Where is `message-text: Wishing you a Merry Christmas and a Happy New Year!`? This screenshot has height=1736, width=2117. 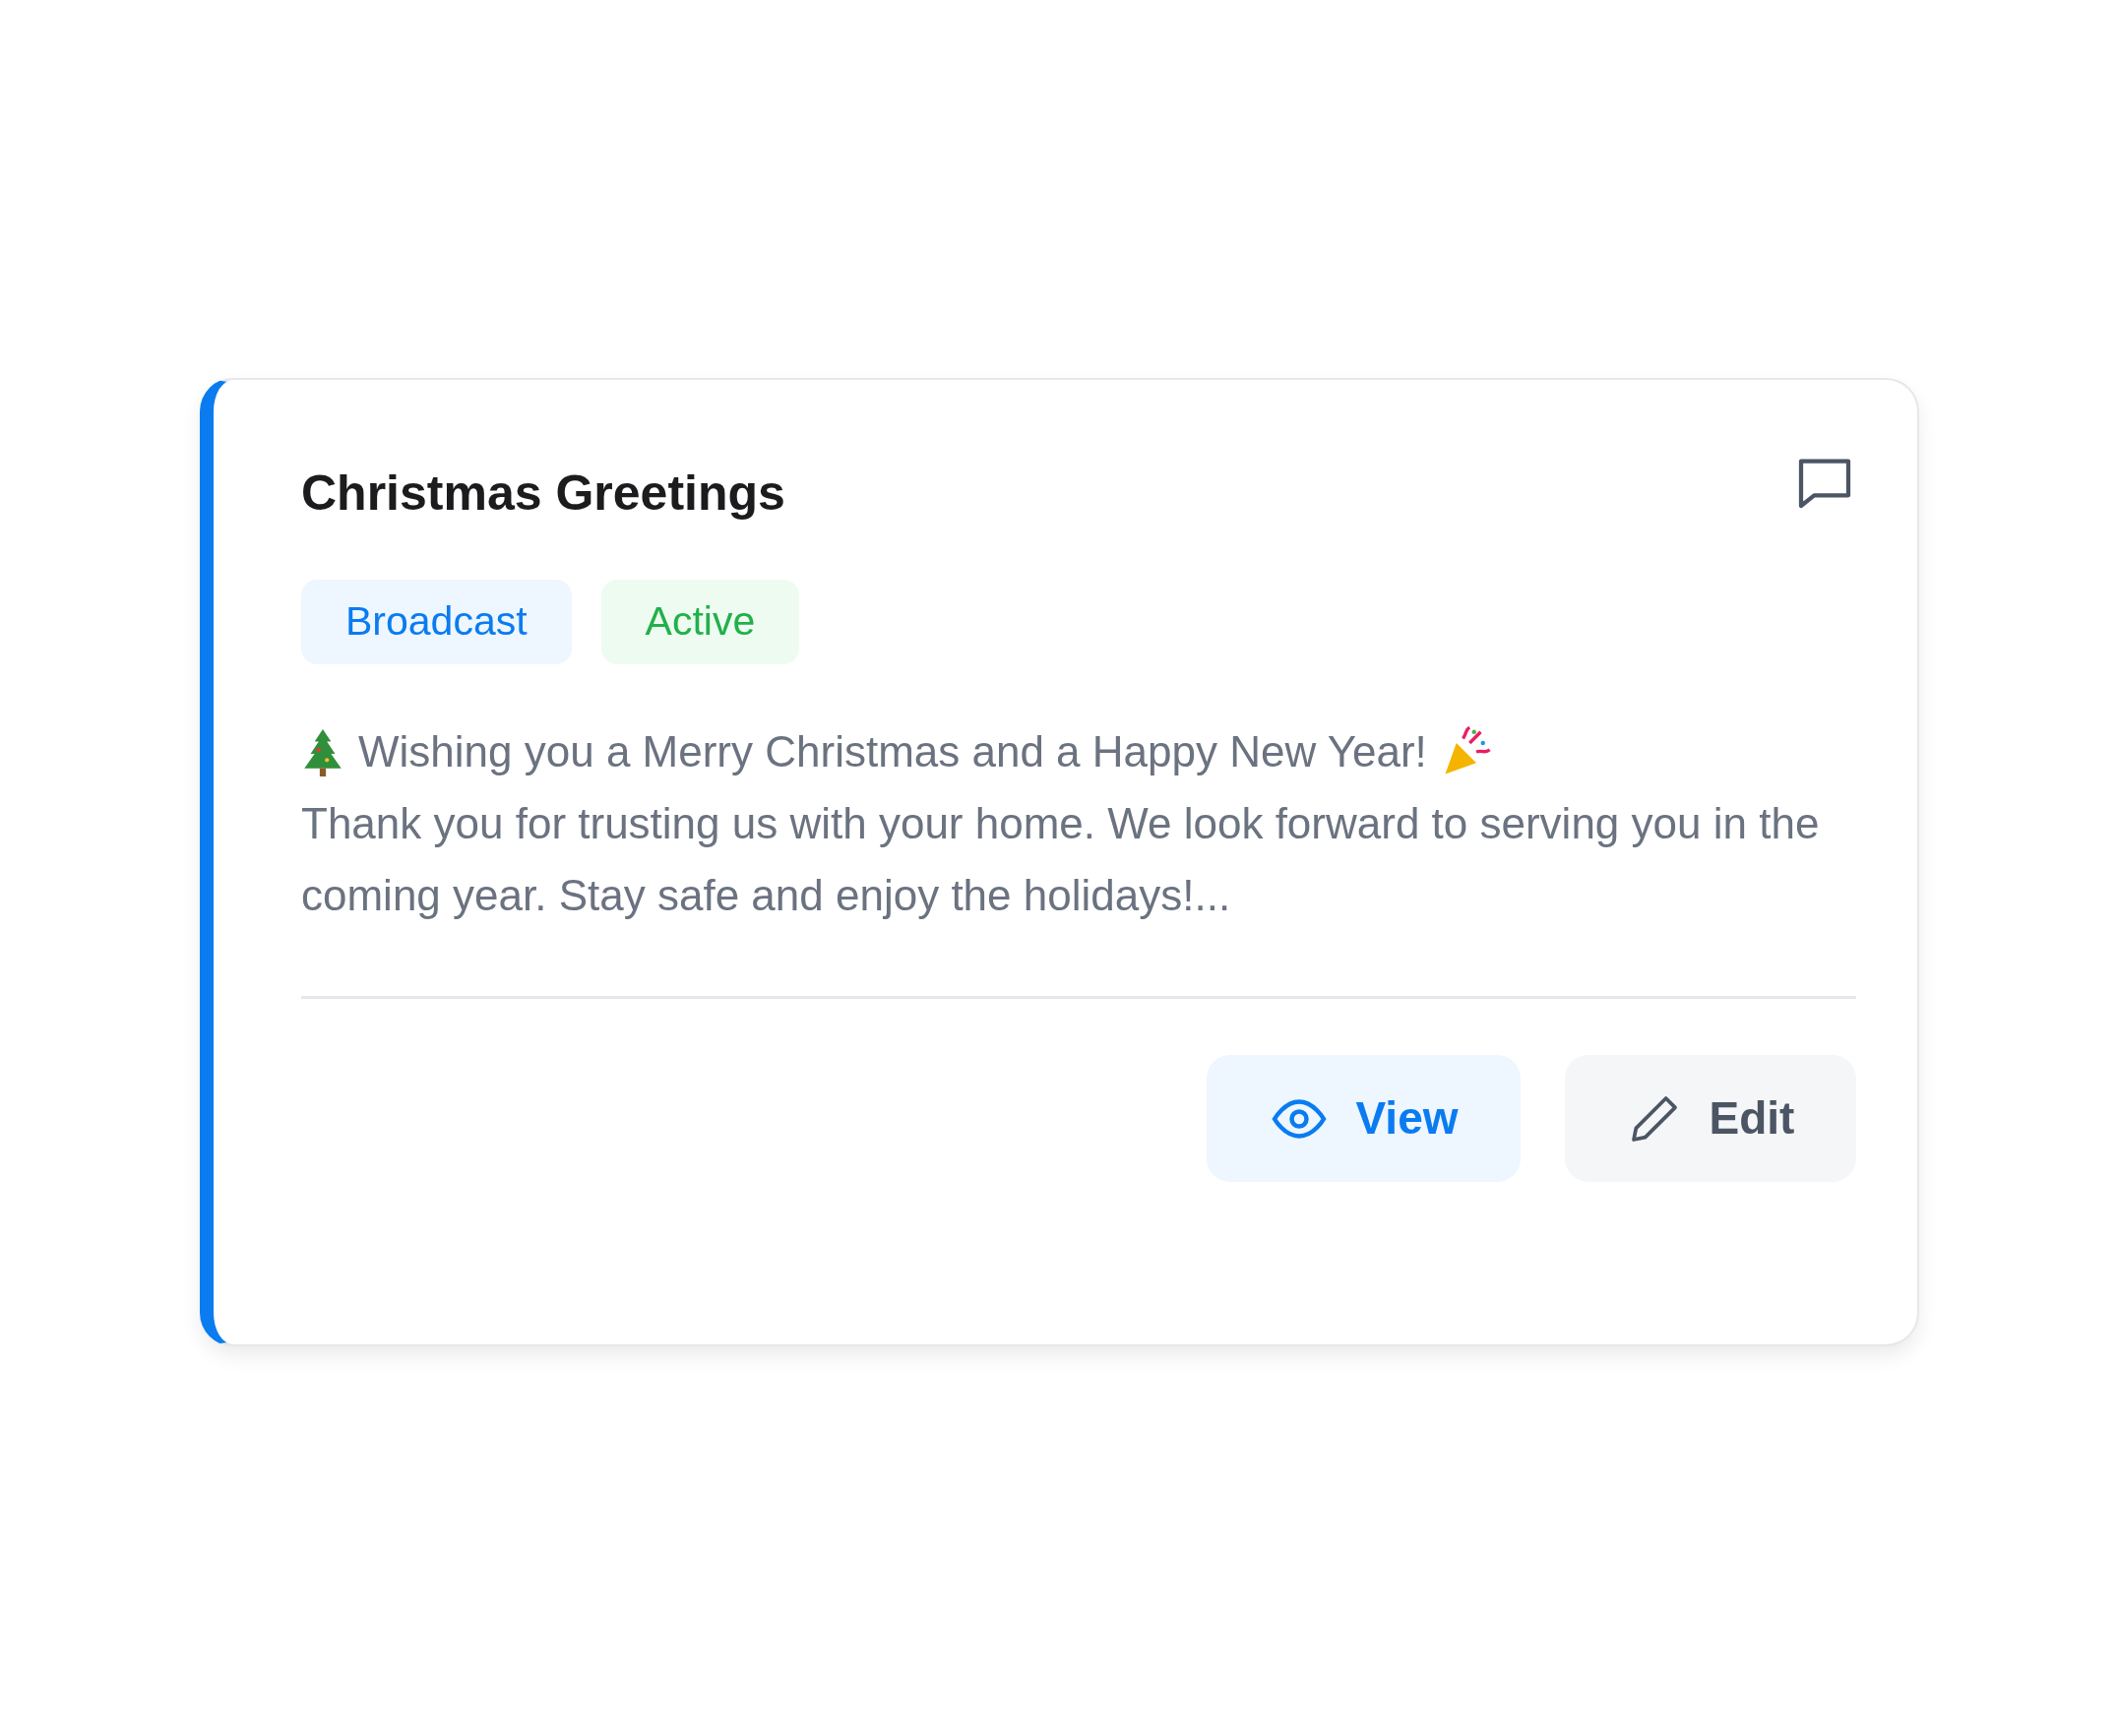
message-text: Wishing you a Merry Christmas and a Happy New Year! is located at coordinates (892, 751).